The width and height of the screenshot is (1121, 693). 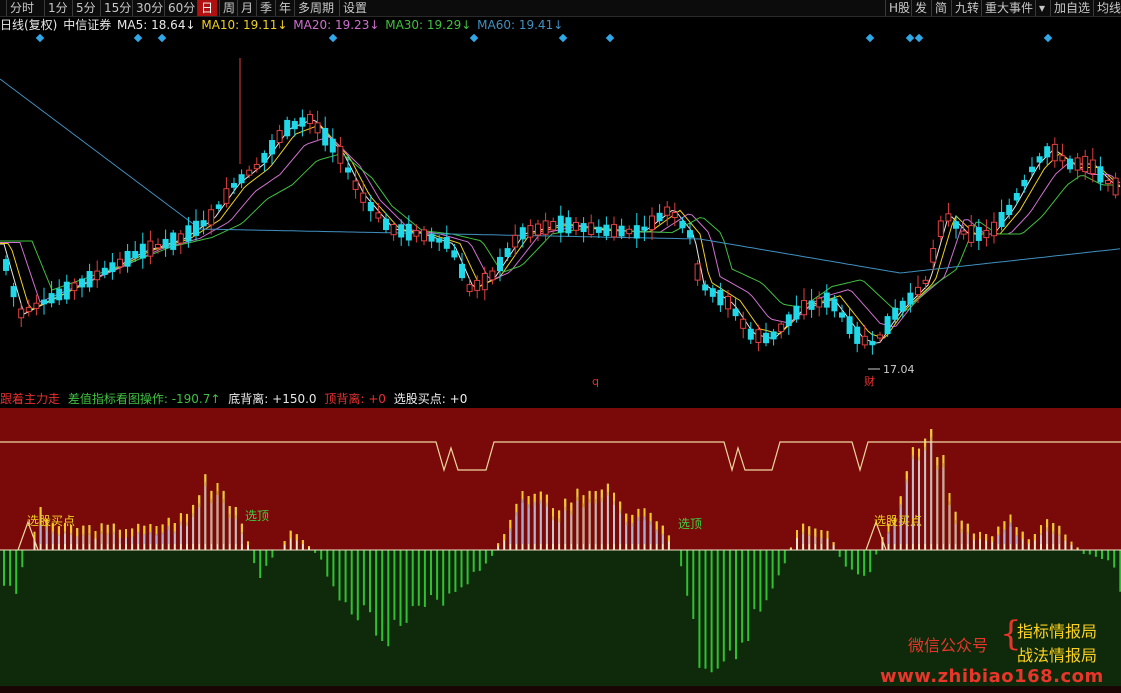 What do you see at coordinates (941, 8) in the screenshot?
I see `right-tool-button-2: 简` at bounding box center [941, 8].